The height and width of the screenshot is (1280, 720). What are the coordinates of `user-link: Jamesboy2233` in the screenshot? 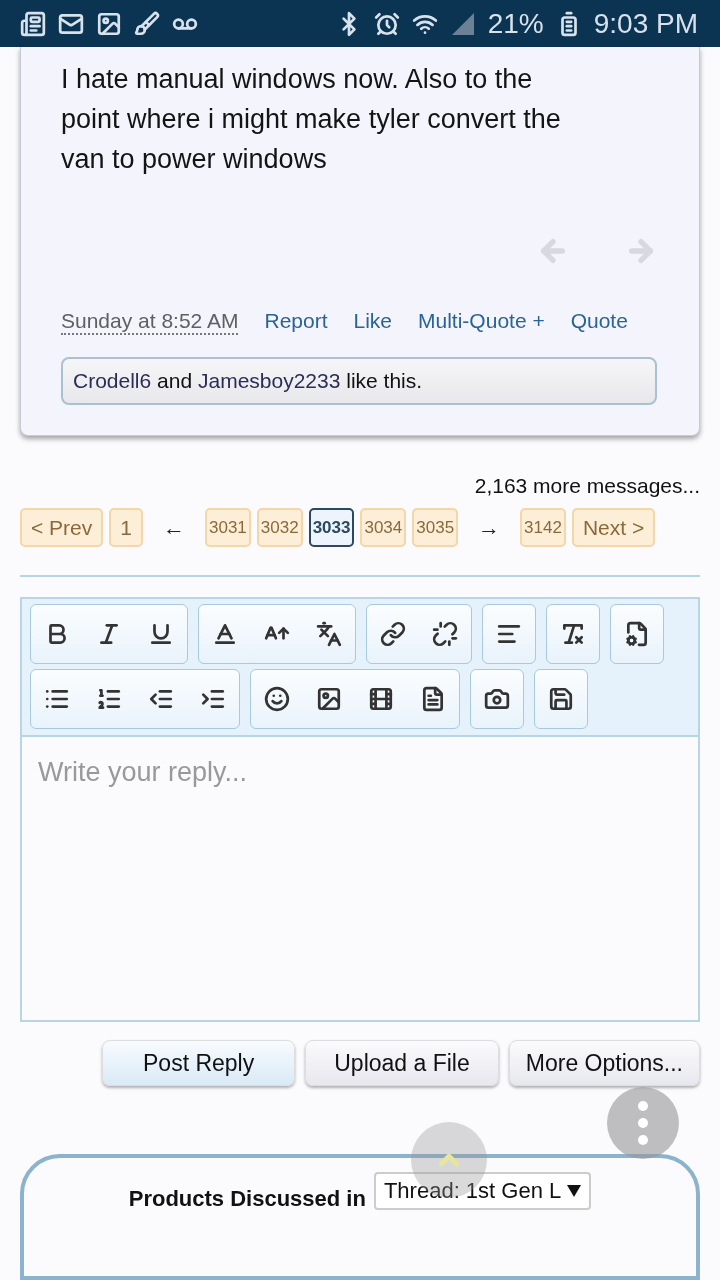 It's located at (269, 380).